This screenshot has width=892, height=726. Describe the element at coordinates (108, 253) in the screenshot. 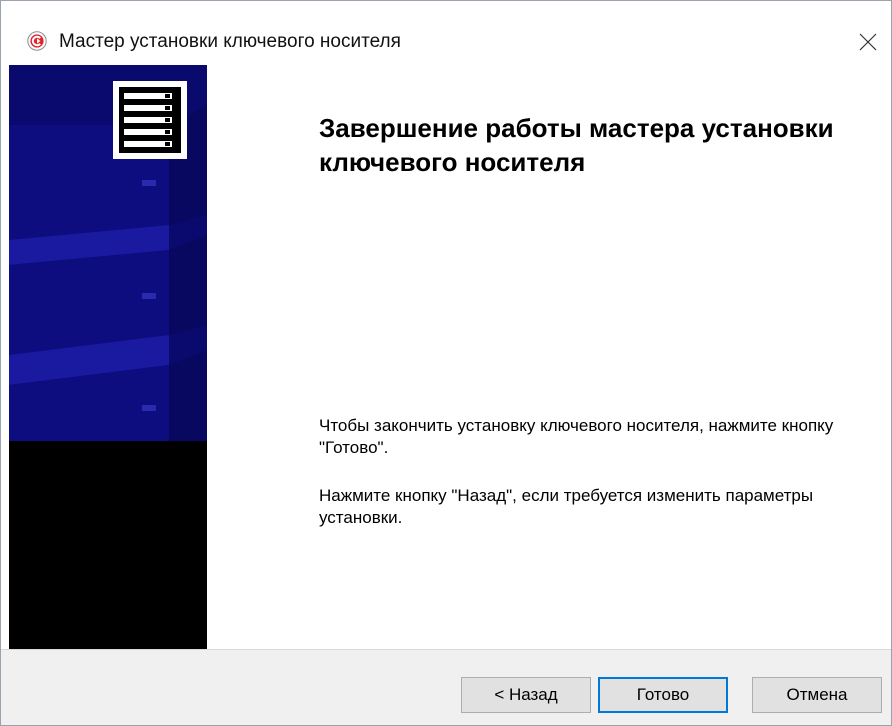

I see `server-rack-illustration` at that location.